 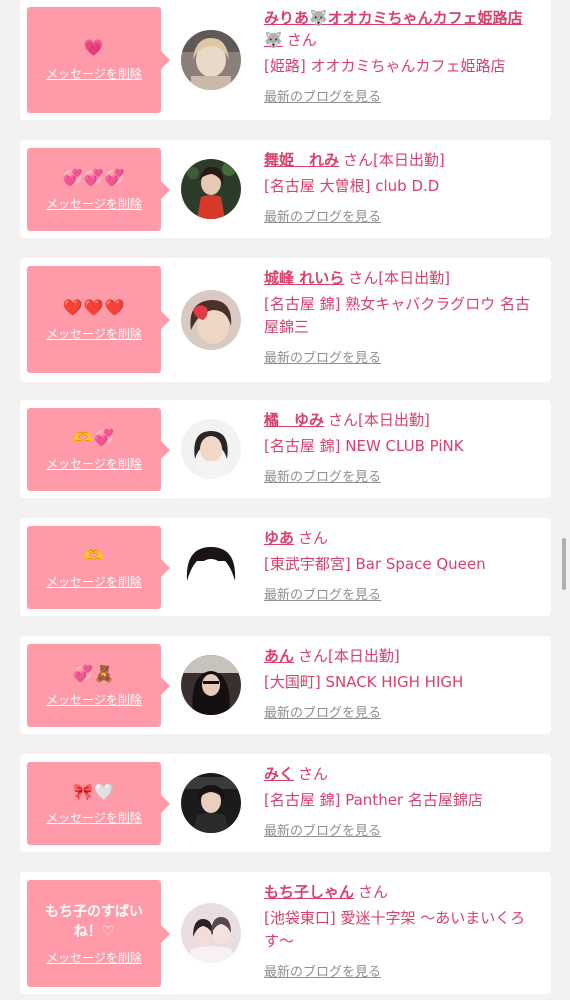 I want to click on message-bubble: 🫶💞 メッセージを削除, so click(x=98, y=449).